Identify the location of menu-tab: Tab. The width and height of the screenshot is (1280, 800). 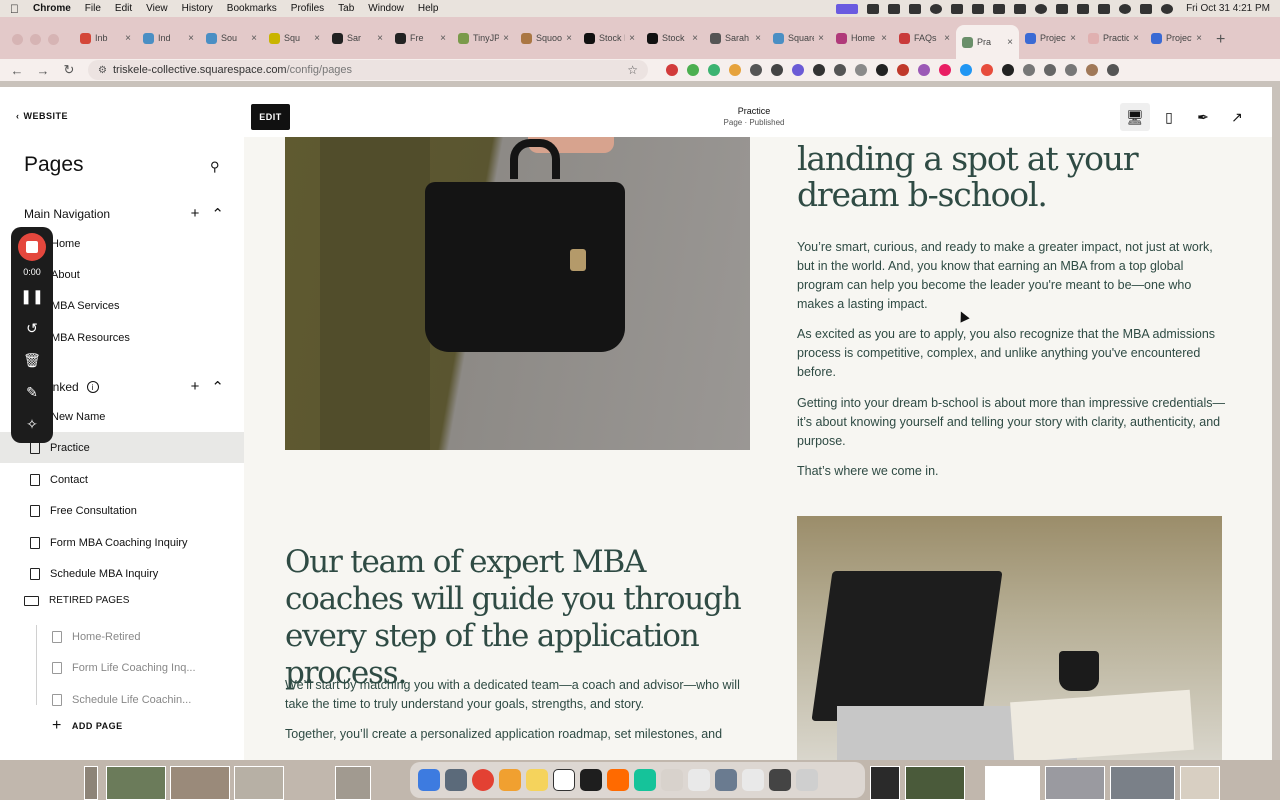
(346, 8).